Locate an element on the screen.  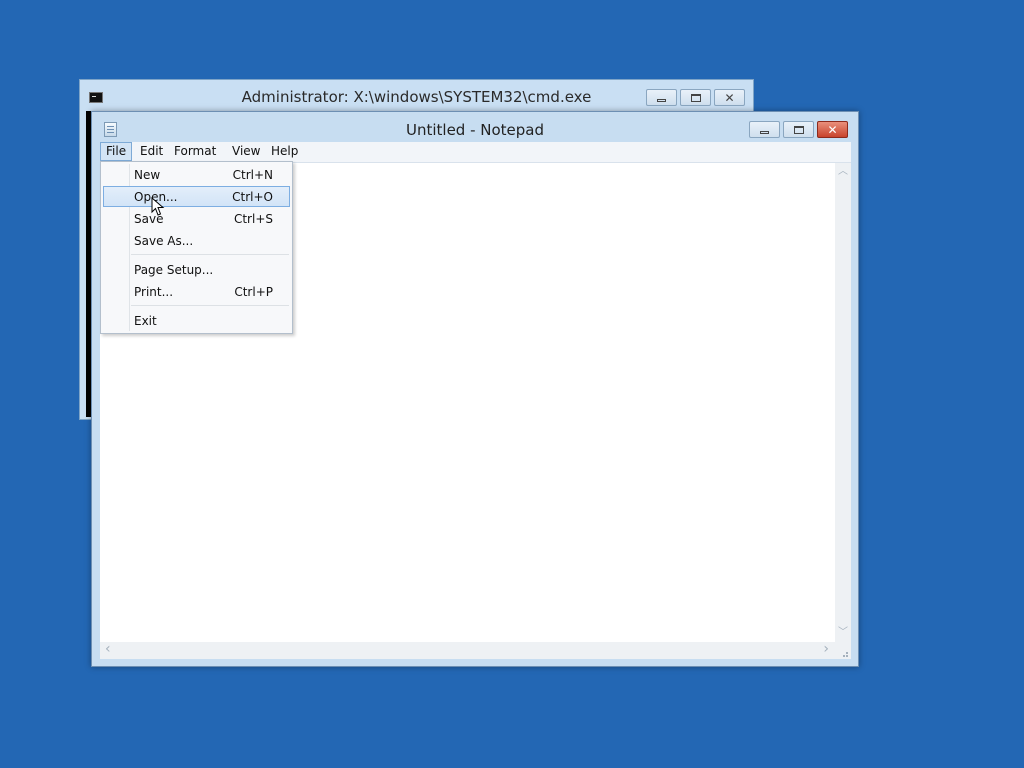
notepad-minimize-button is located at coordinates (764, 129).